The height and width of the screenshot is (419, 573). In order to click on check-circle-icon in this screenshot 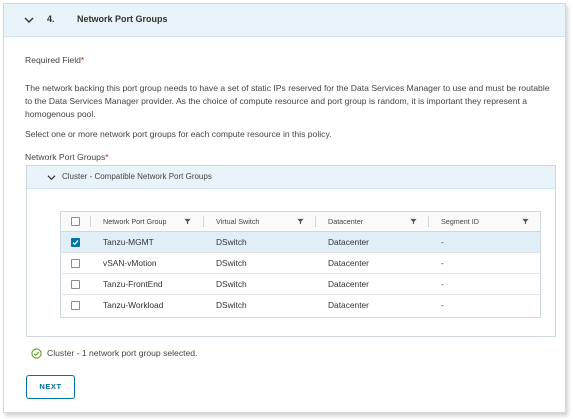, I will do `click(36, 353)`.